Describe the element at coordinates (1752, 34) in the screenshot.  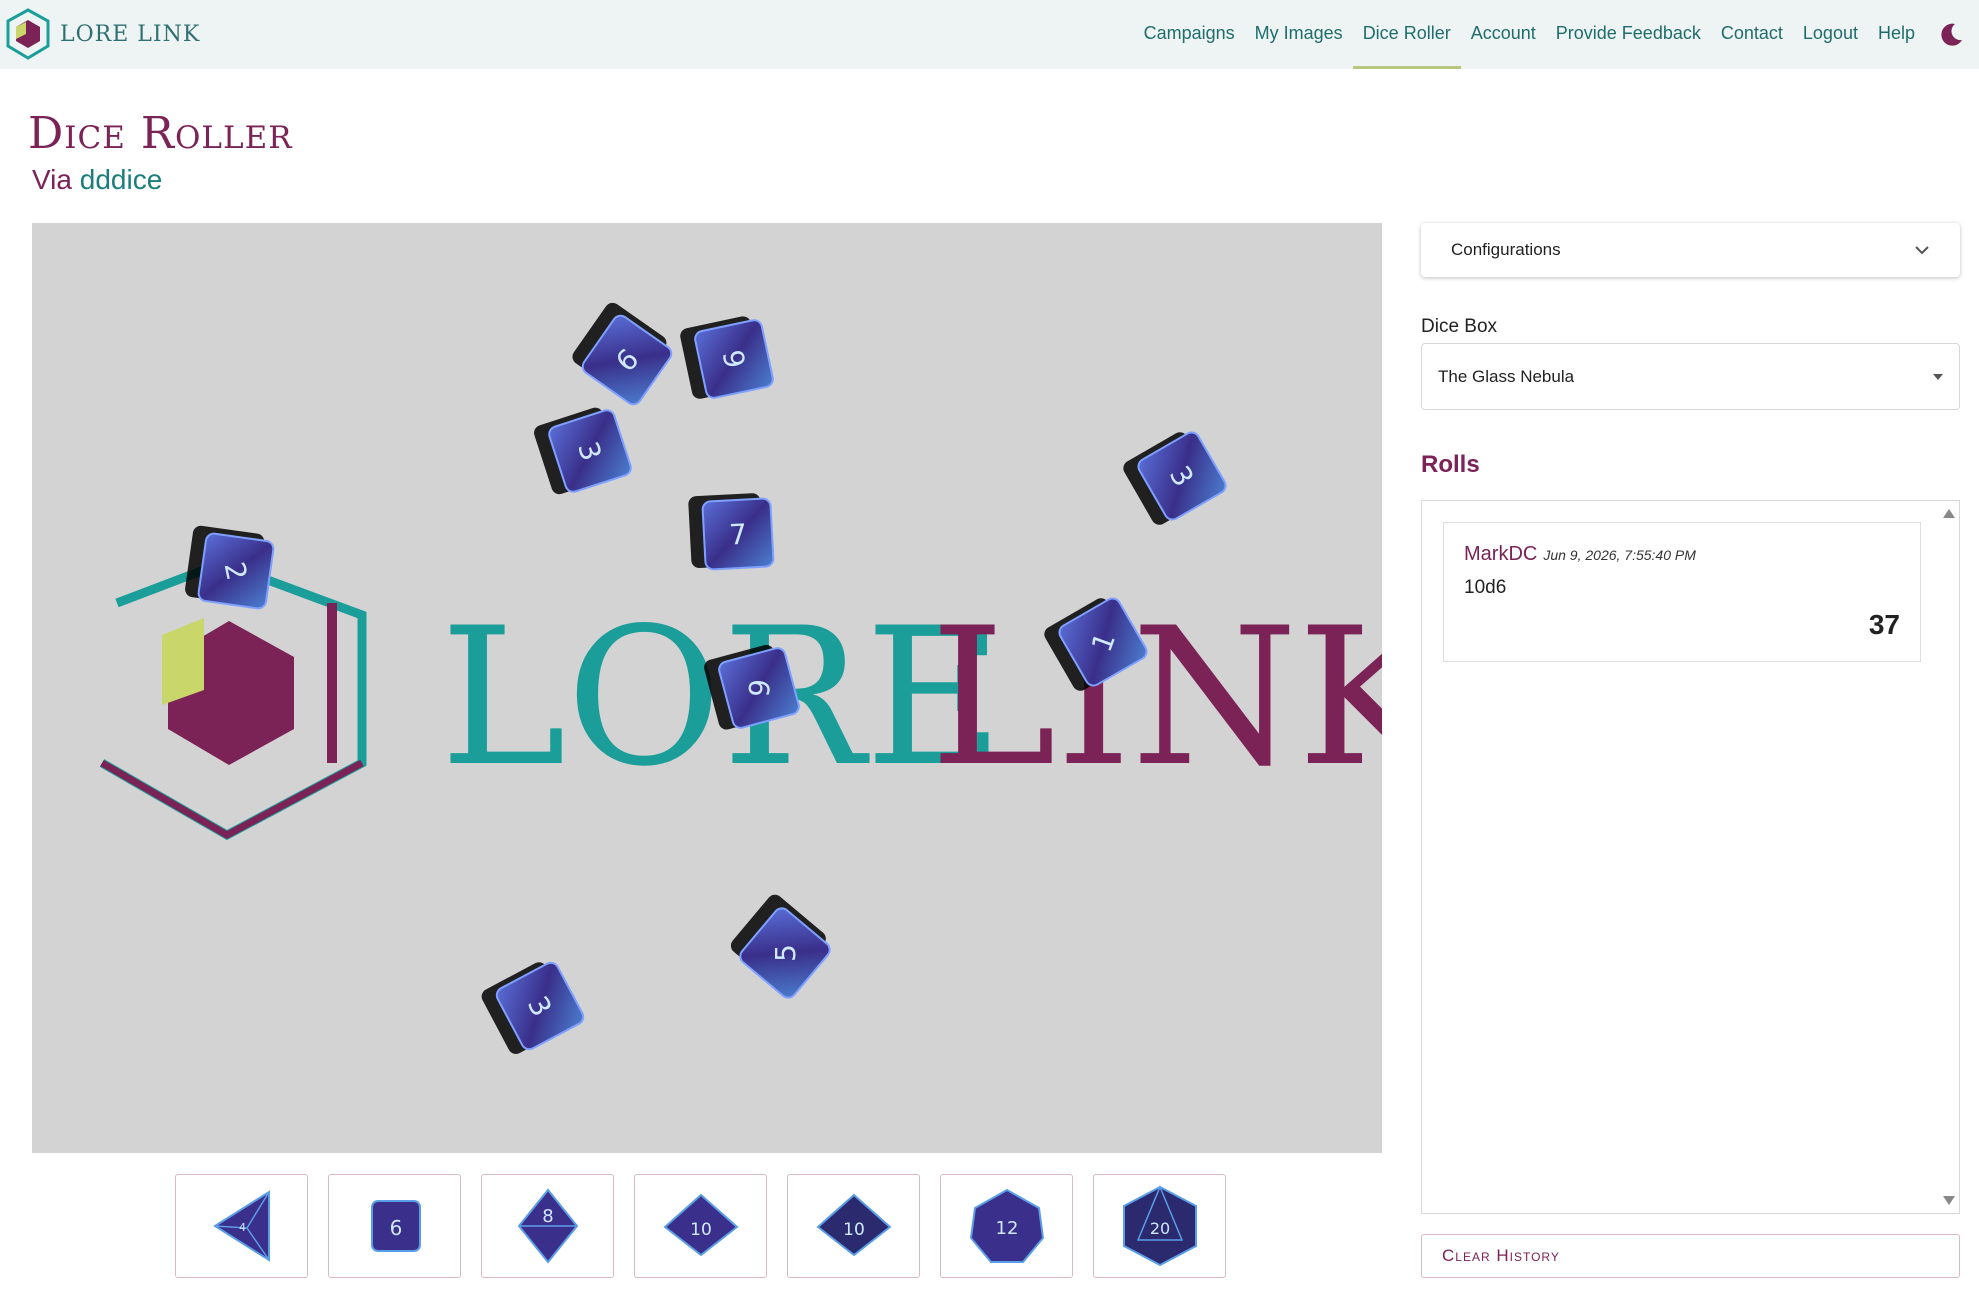
I see `nav-contact: Contact` at that location.